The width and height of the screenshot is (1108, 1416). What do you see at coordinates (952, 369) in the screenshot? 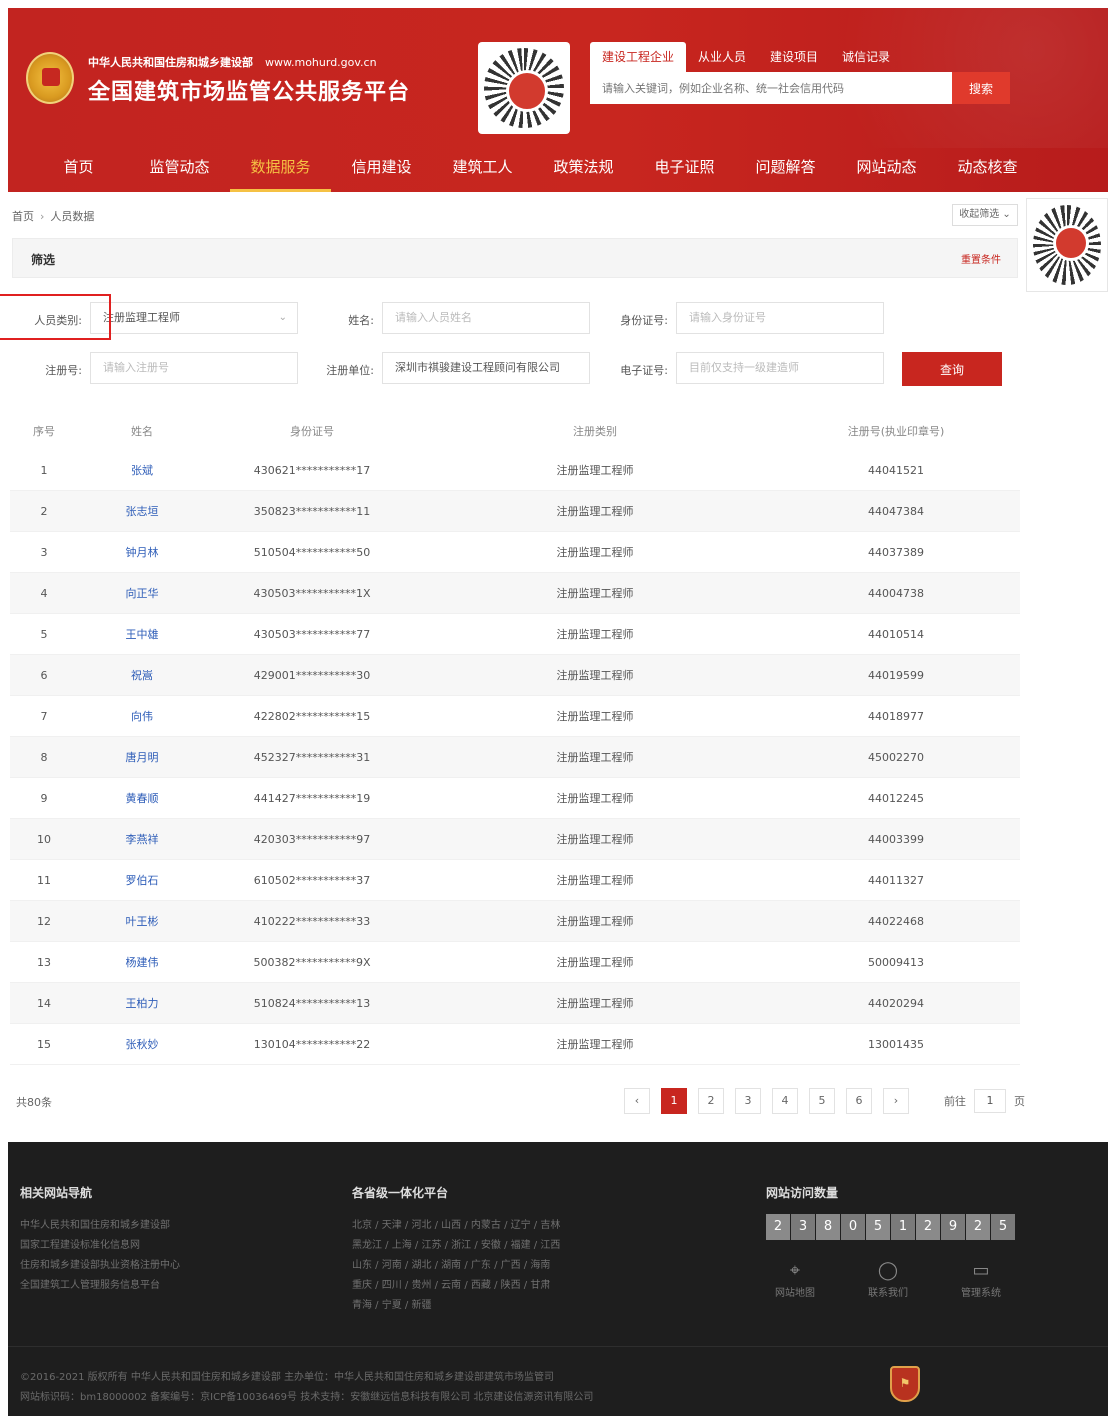
I see `query-button: 查询` at bounding box center [952, 369].